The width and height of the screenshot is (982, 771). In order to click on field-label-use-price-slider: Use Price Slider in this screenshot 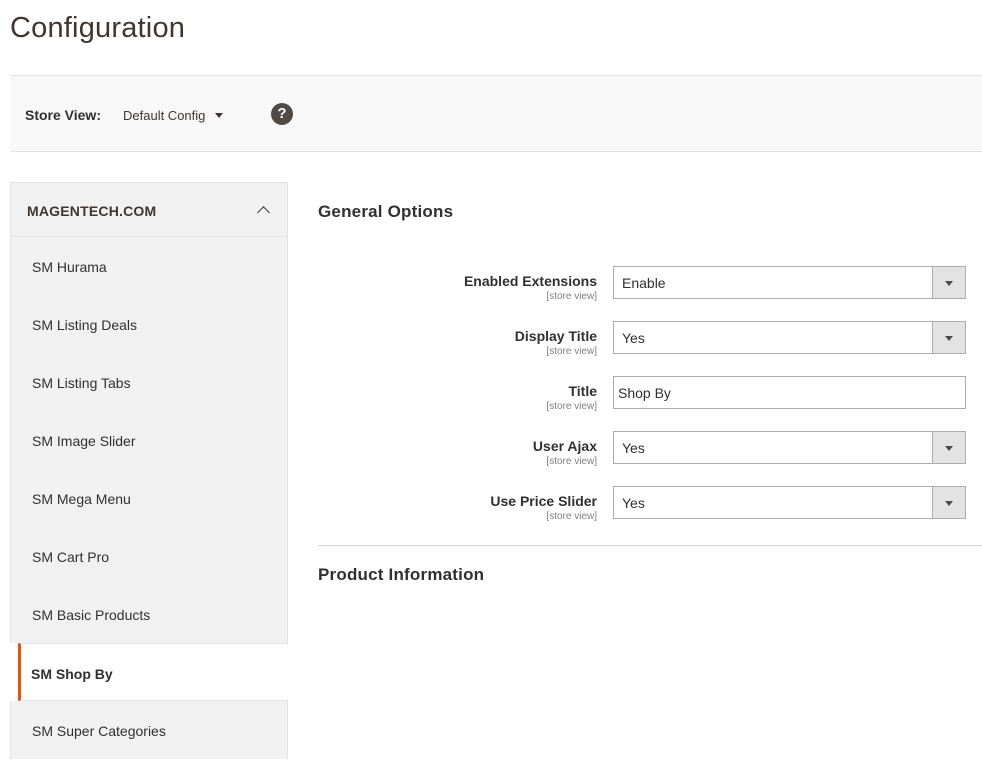, I will do `click(543, 501)`.